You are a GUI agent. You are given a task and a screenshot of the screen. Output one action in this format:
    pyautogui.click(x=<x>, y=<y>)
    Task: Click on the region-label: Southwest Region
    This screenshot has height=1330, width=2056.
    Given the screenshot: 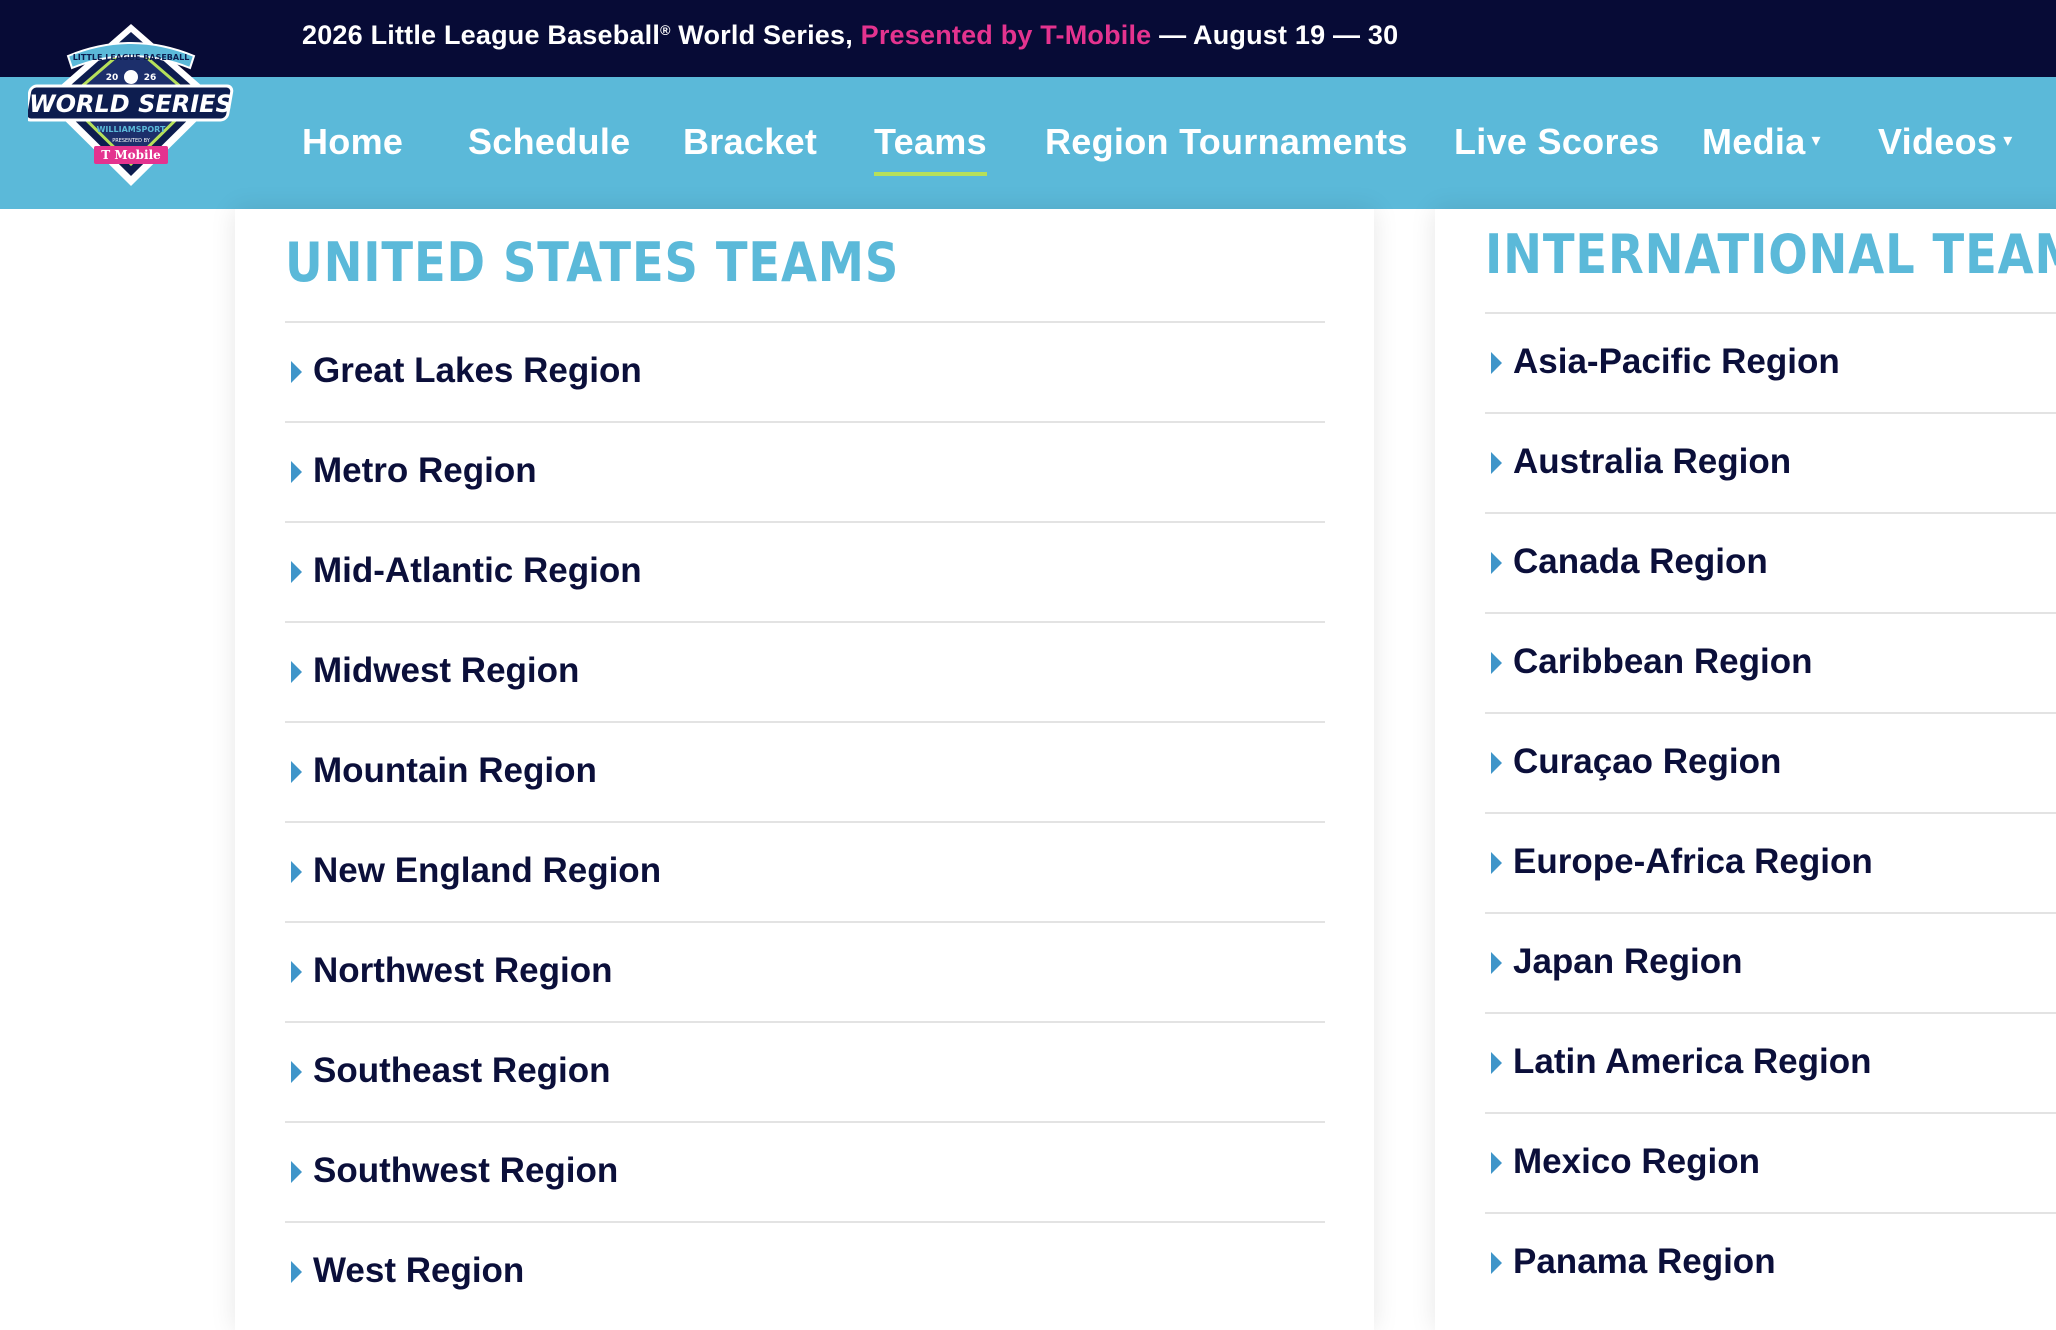 What is the action you would take?
    pyautogui.click(x=466, y=1170)
    